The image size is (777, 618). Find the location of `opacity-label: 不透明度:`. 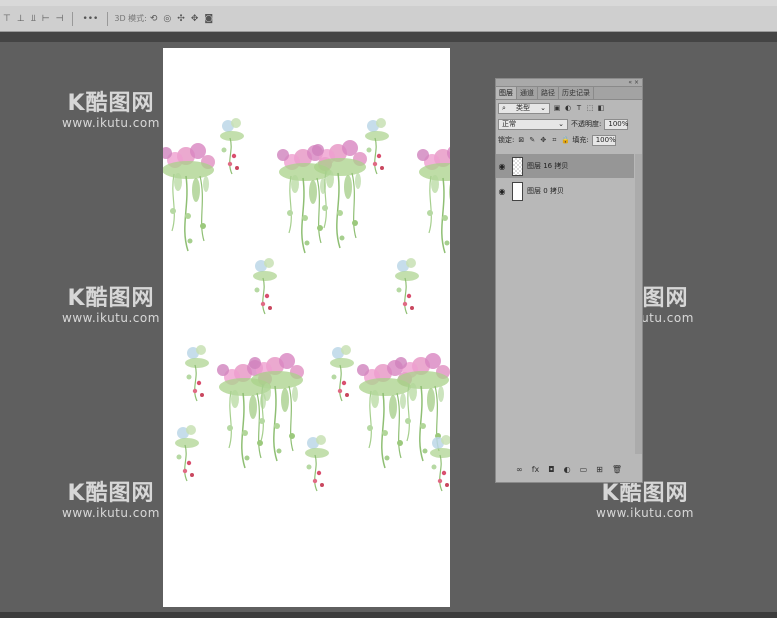

opacity-label: 不透明度: is located at coordinates (586, 124).